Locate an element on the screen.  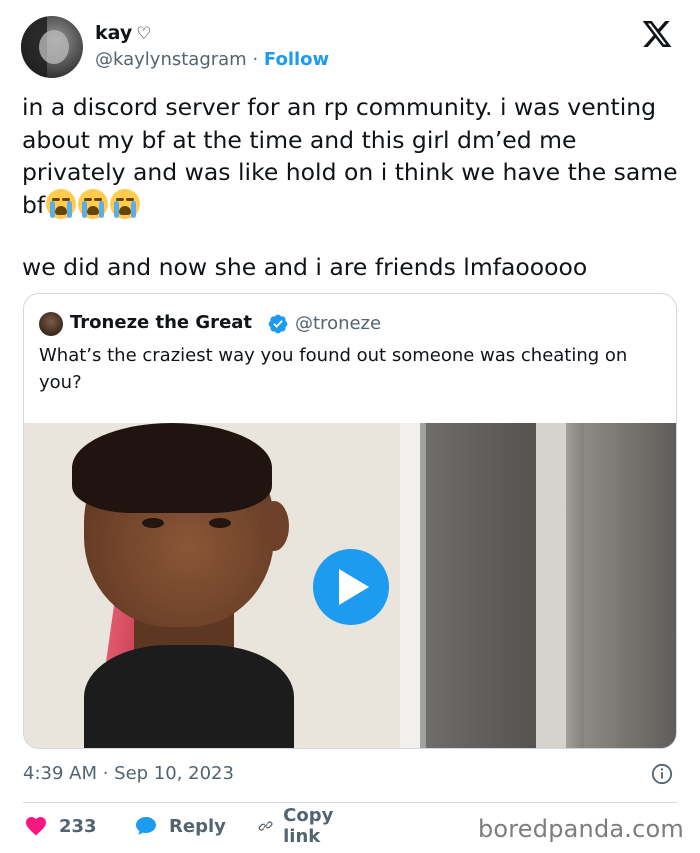
author-name-line: kay ♡ is located at coordinates (123, 33).